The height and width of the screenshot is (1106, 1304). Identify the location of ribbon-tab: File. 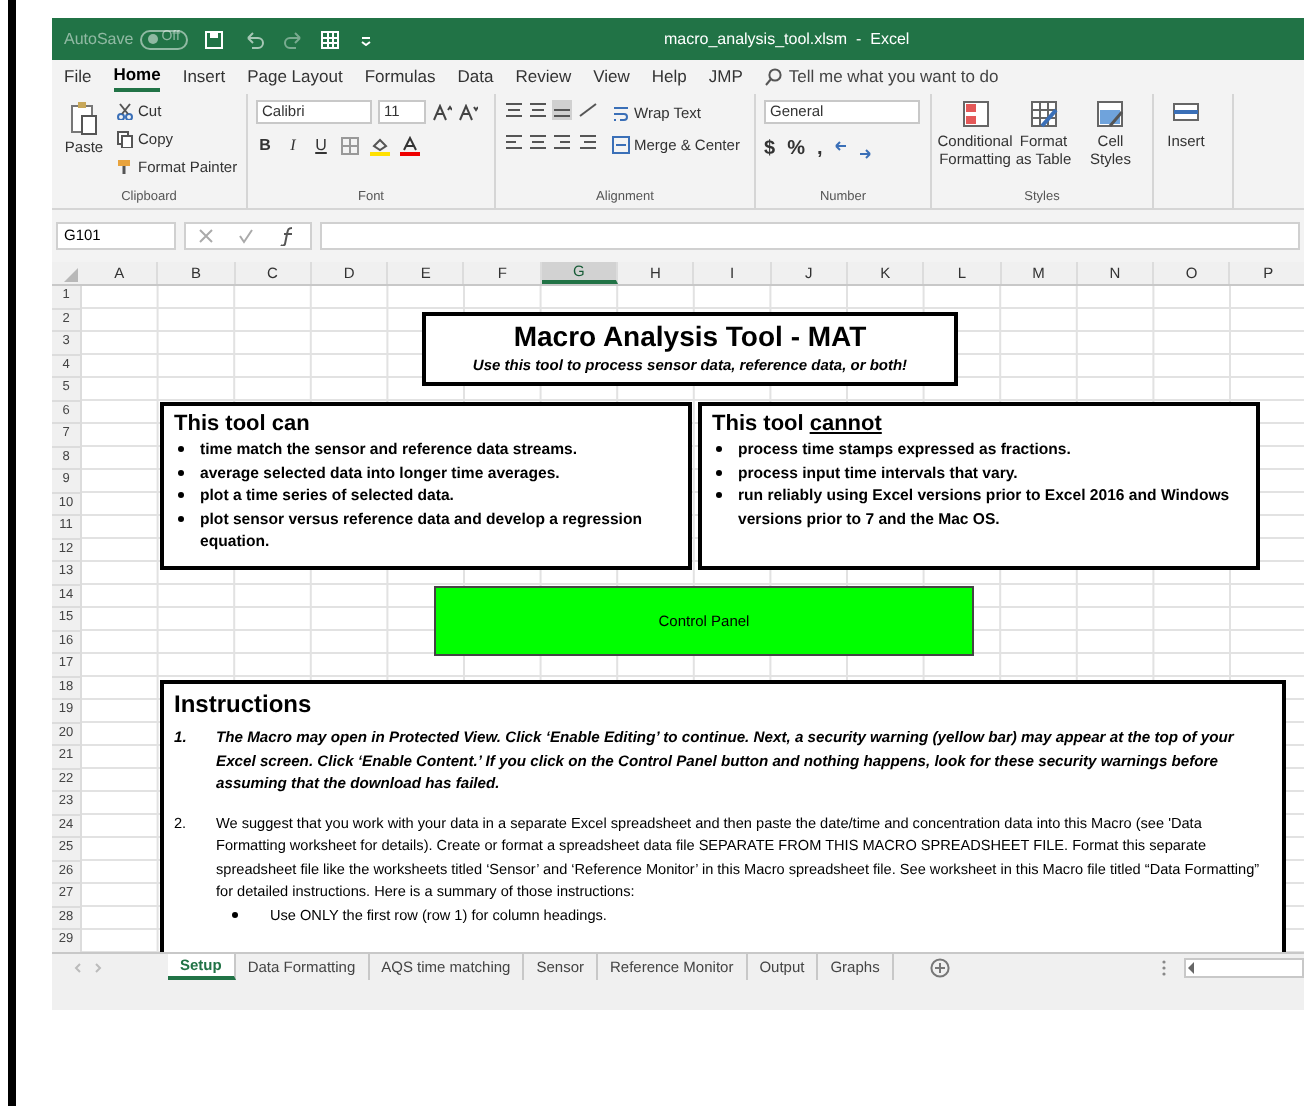
(78, 77).